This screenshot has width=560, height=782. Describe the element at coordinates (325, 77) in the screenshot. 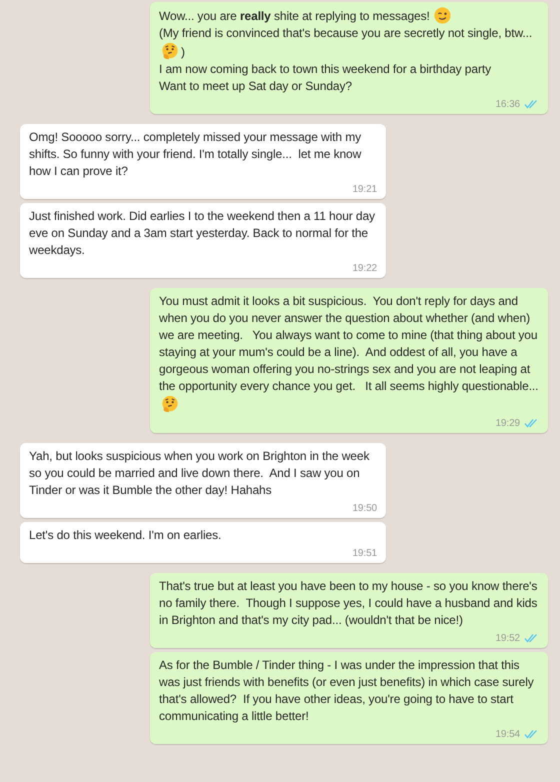

I see `message-text: I am now coming back to town this weekend for a birthday party Want to meet up Sat day or Sunday?` at that location.